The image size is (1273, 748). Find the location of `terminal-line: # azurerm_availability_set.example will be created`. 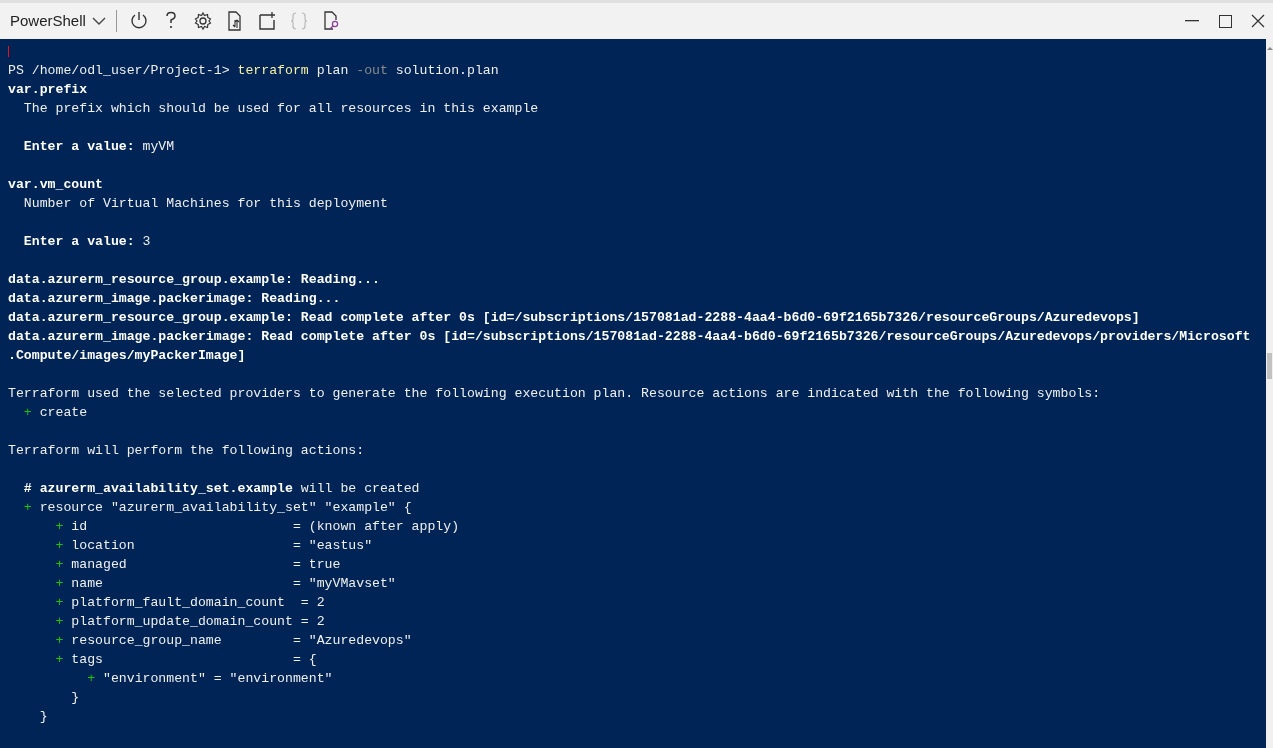

terminal-line: # azurerm_availability_set.example will be created is located at coordinates (221, 489).